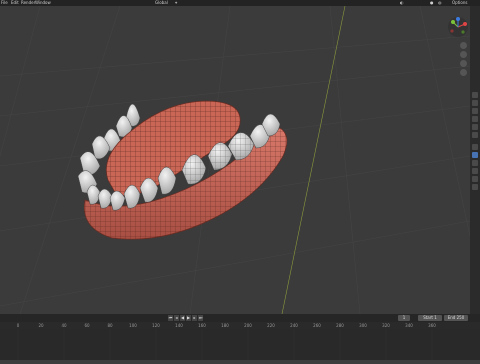 The image size is (480, 364). Describe the element at coordinates (475, 111) in the screenshot. I see `output-icon` at that location.